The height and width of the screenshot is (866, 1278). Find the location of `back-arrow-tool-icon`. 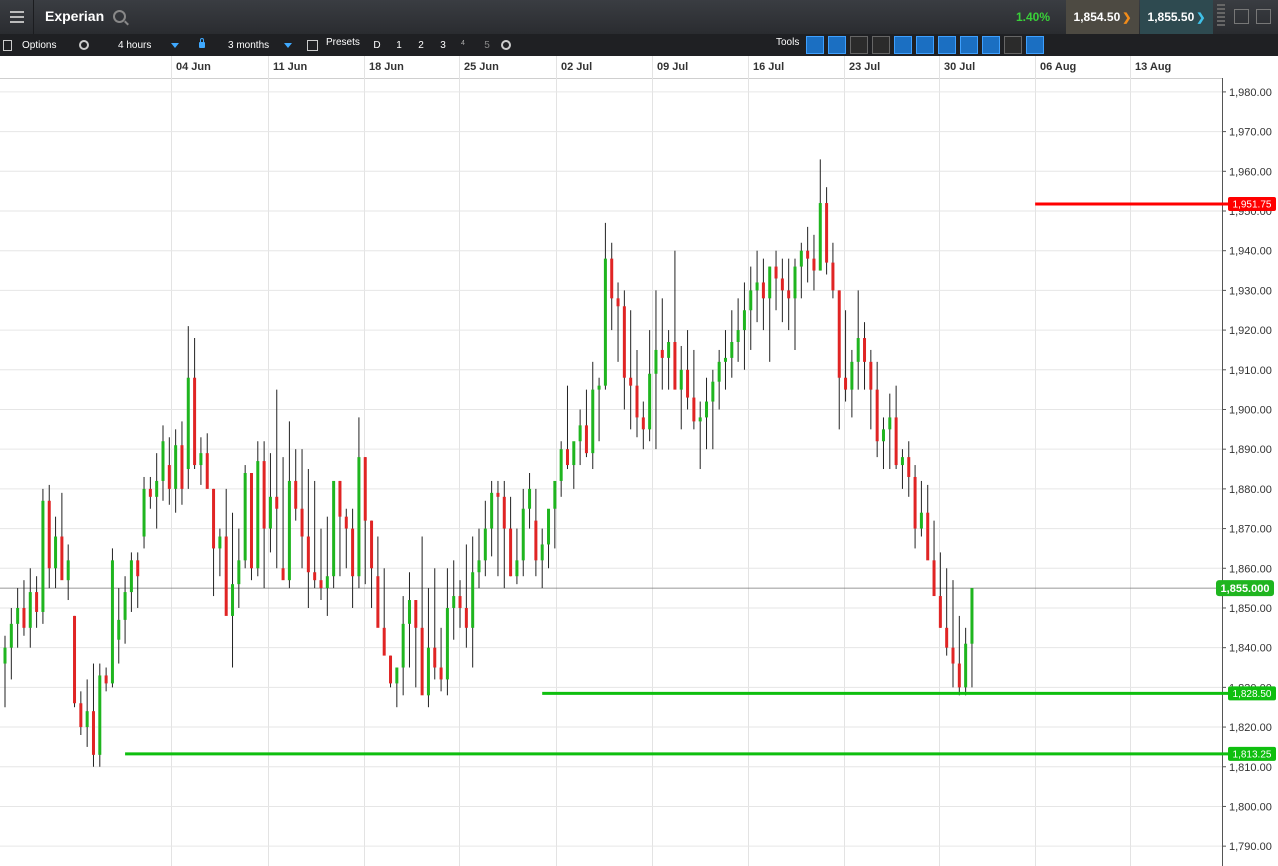

back-arrow-tool-icon is located at coordinates (815, 45).